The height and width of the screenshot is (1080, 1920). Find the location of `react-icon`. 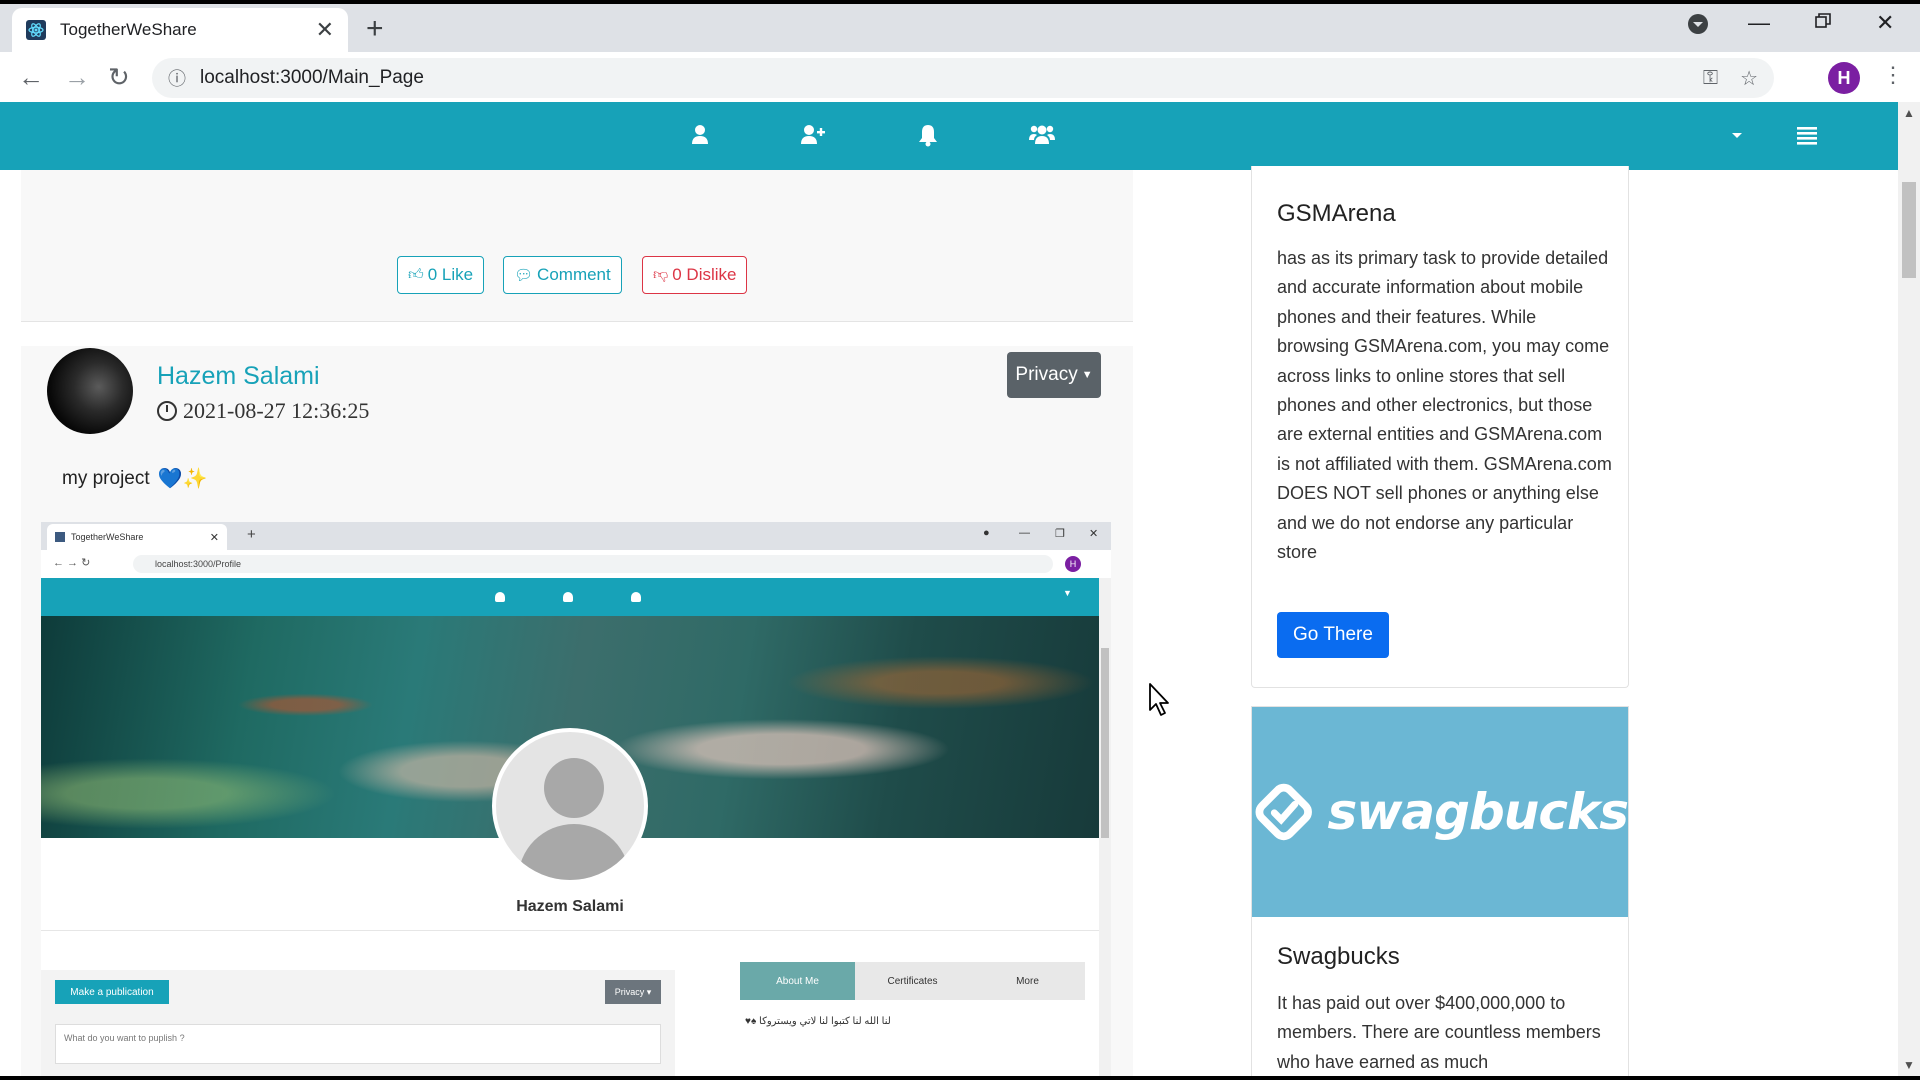

react-icon is located at coordinates (36, 30).